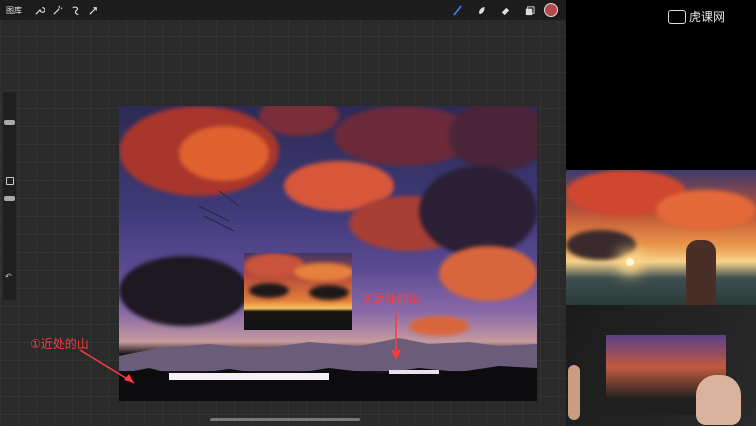  What do you see at coordinates (707, 17) in the screenshot?
I see `watermark-text: 虎课网` at bounding box center [707, 17].